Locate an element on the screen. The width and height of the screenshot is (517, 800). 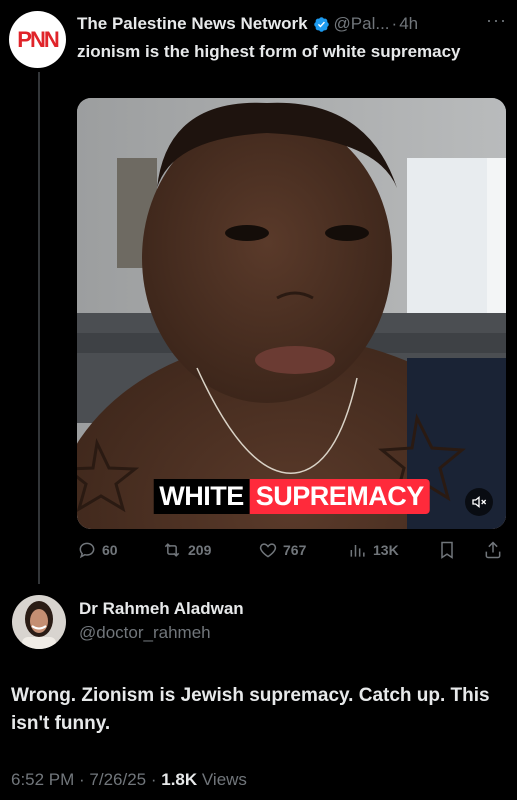
share-button is located at coordinates (495, 550).